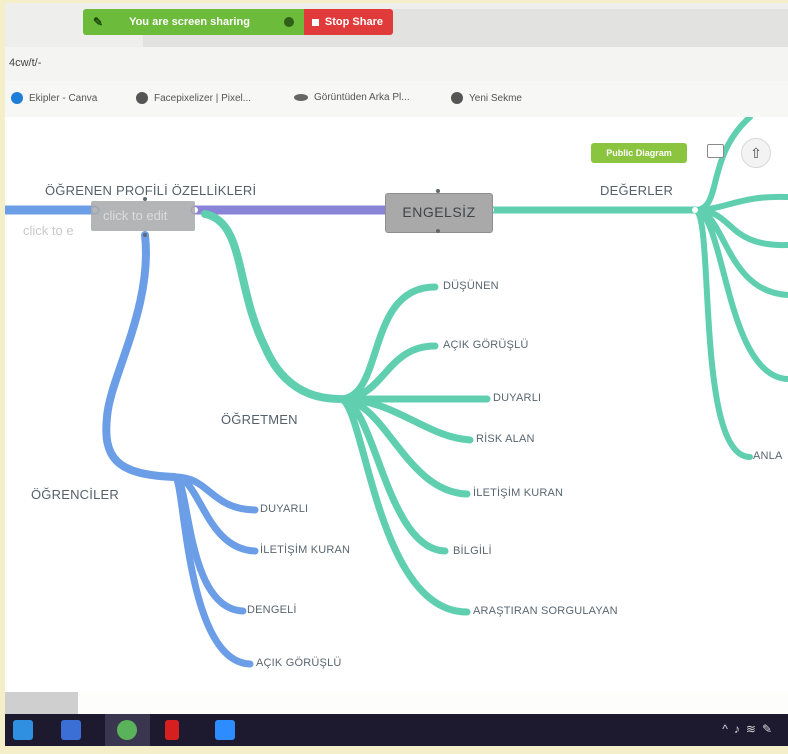 The height and width of the screenshot is (754, 788). I want to click on edit-node: click to edit, so click(143, 216).